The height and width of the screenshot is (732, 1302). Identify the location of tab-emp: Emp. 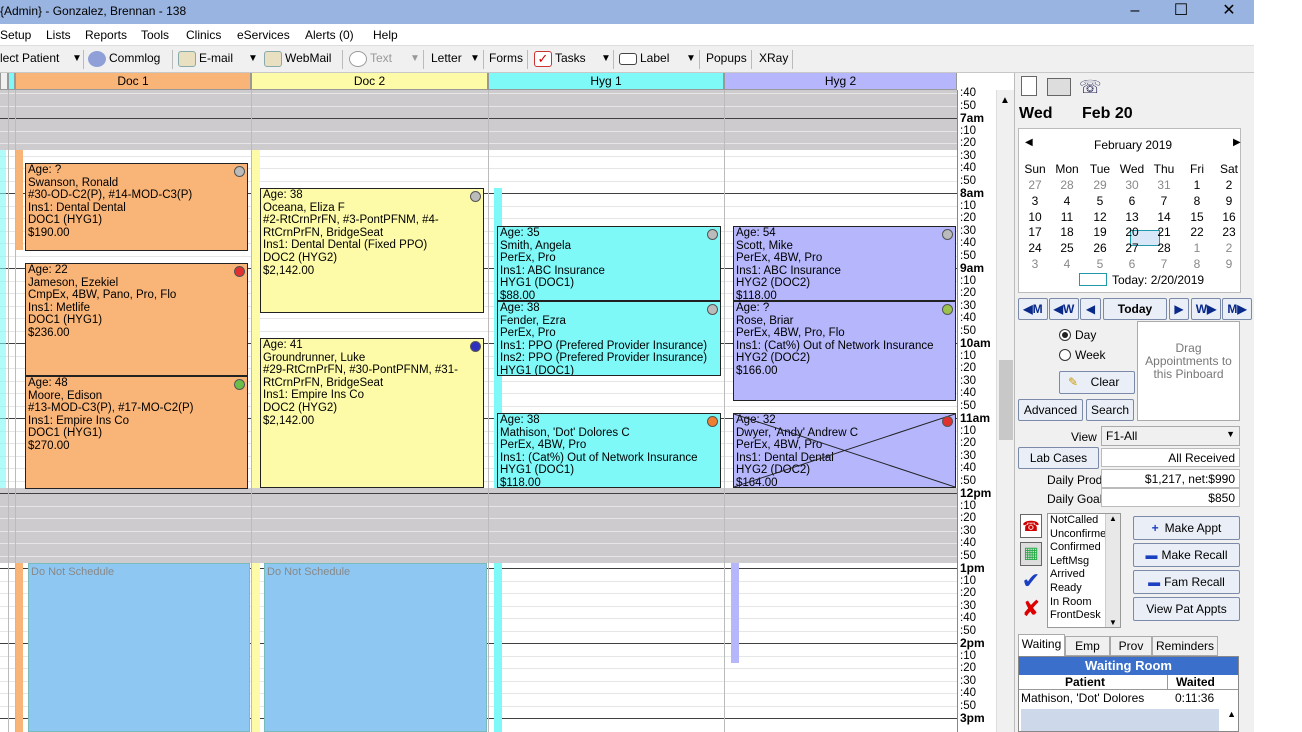
(1087, 646).